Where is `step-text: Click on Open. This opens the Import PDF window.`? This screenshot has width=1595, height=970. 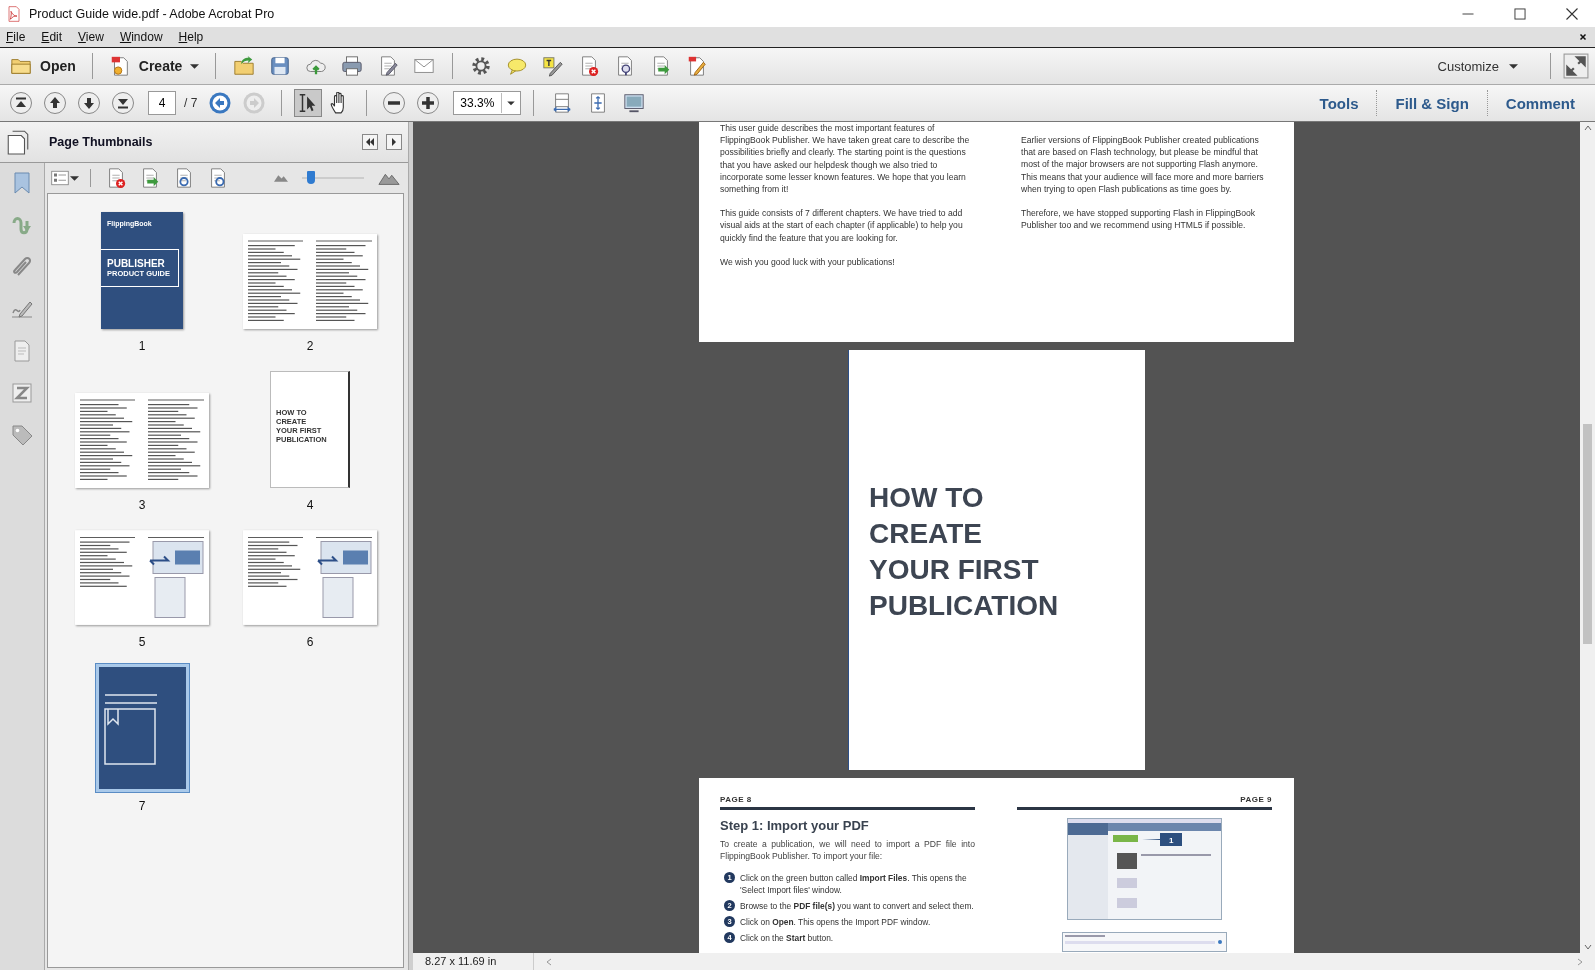
step-text: Click on Open. This opens the Import PDF window. is located at coordinates (835, 922).